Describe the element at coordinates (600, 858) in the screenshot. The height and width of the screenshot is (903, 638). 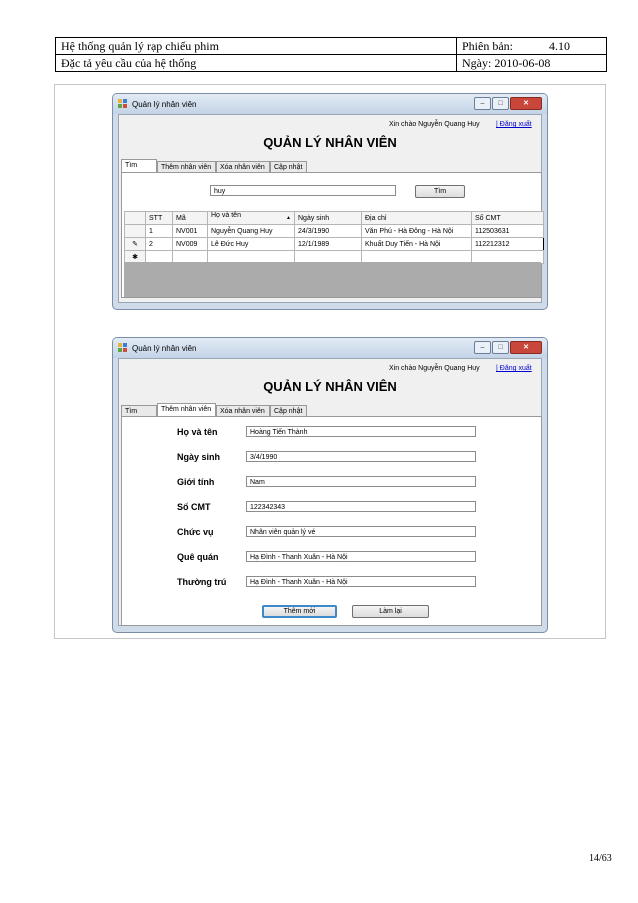
I see `page-number: 14/63` at that location.